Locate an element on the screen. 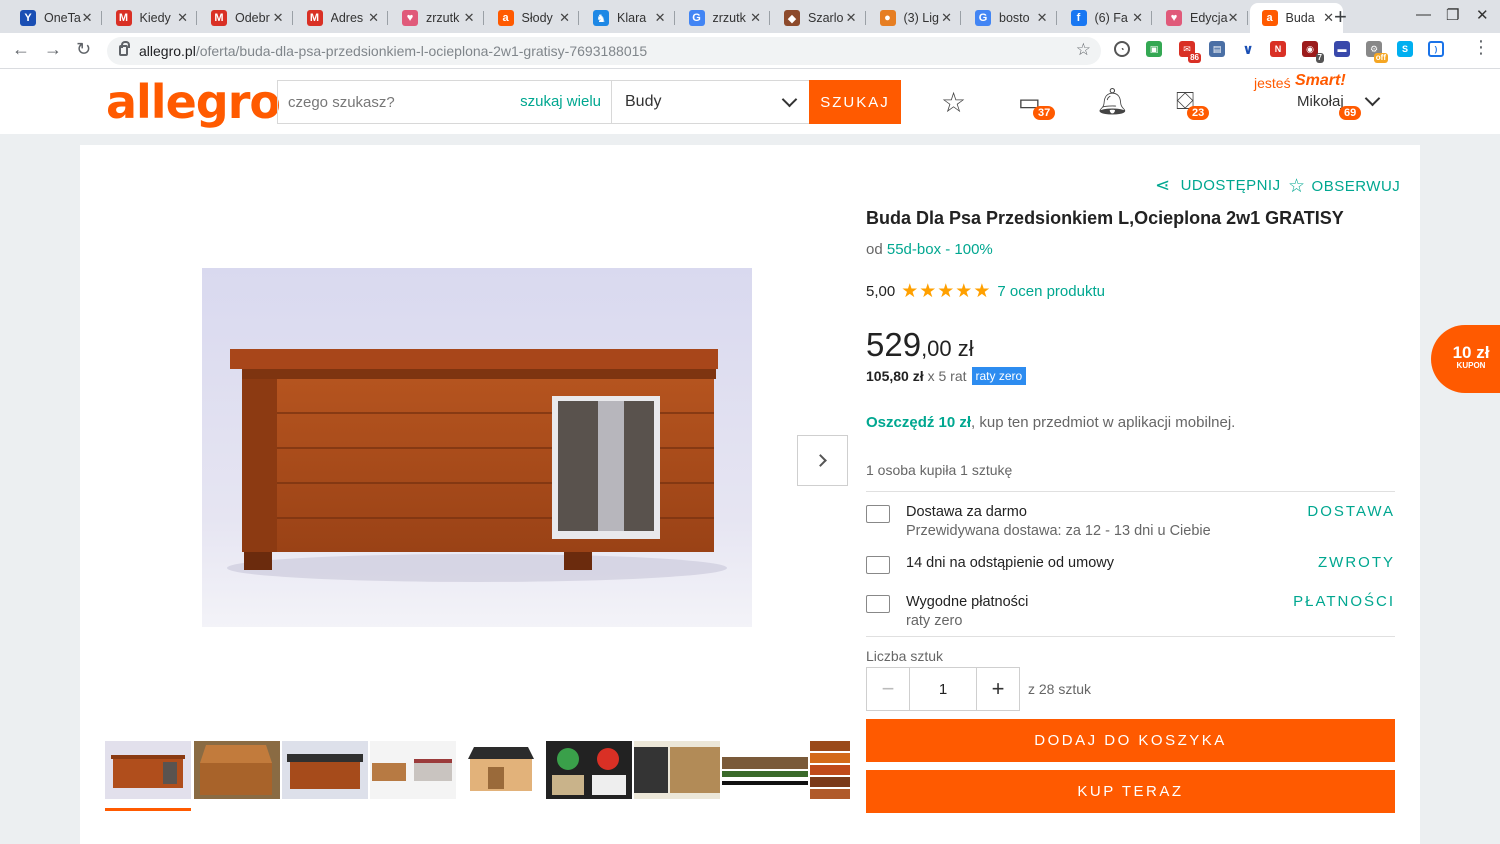 Image resolution: width=1500 pixels, height=844 pixels. watch-button: ☆ OBSERWUJ is located at coordinates (1344, 186).